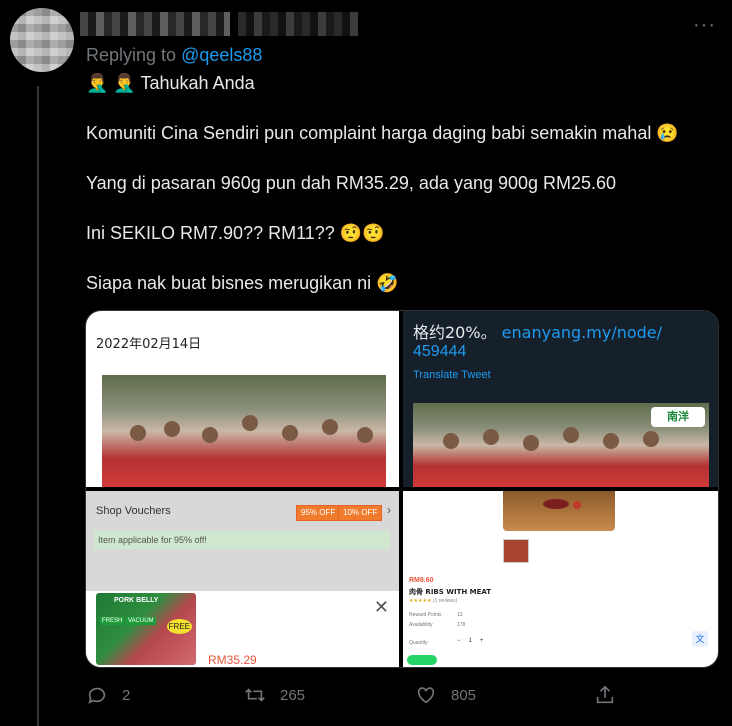 Image resolution: width=732 pixels, height=726 pixels. I want to click on qty-value: 1, so click(470, 641).